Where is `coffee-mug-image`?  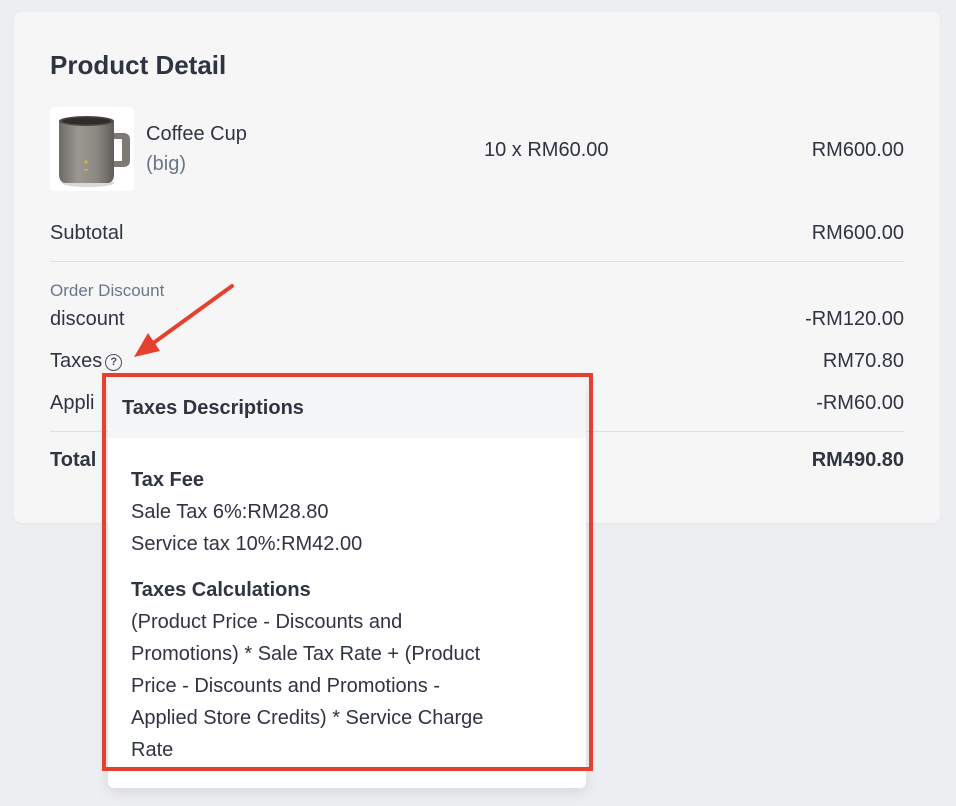
coffee-mug-image is located at coordinates (92, 149).